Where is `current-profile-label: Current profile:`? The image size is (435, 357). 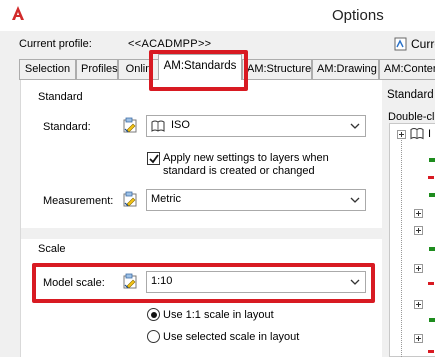
current-profile-label: Current profile: is located at coordinates (55, 44).